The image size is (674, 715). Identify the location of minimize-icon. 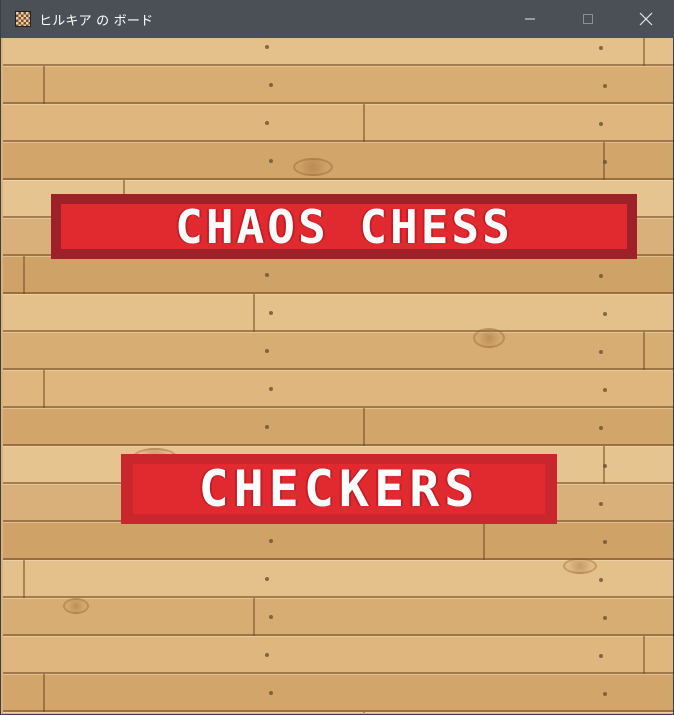
(530, 19).